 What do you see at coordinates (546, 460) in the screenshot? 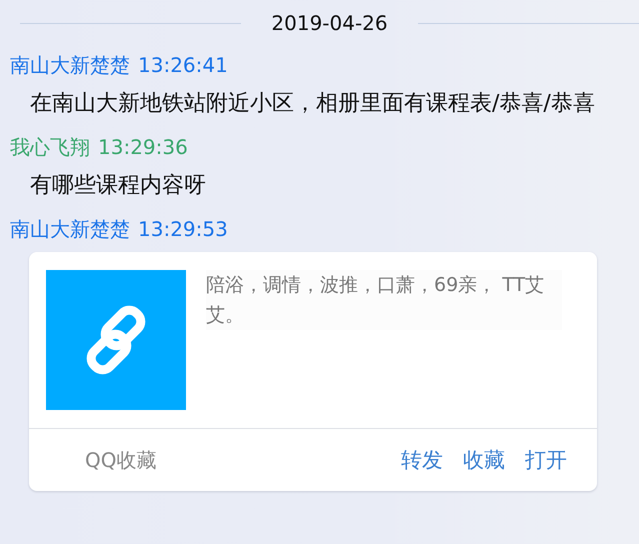
I see `card-action-link: 打开` at bounding box center [546, 460].